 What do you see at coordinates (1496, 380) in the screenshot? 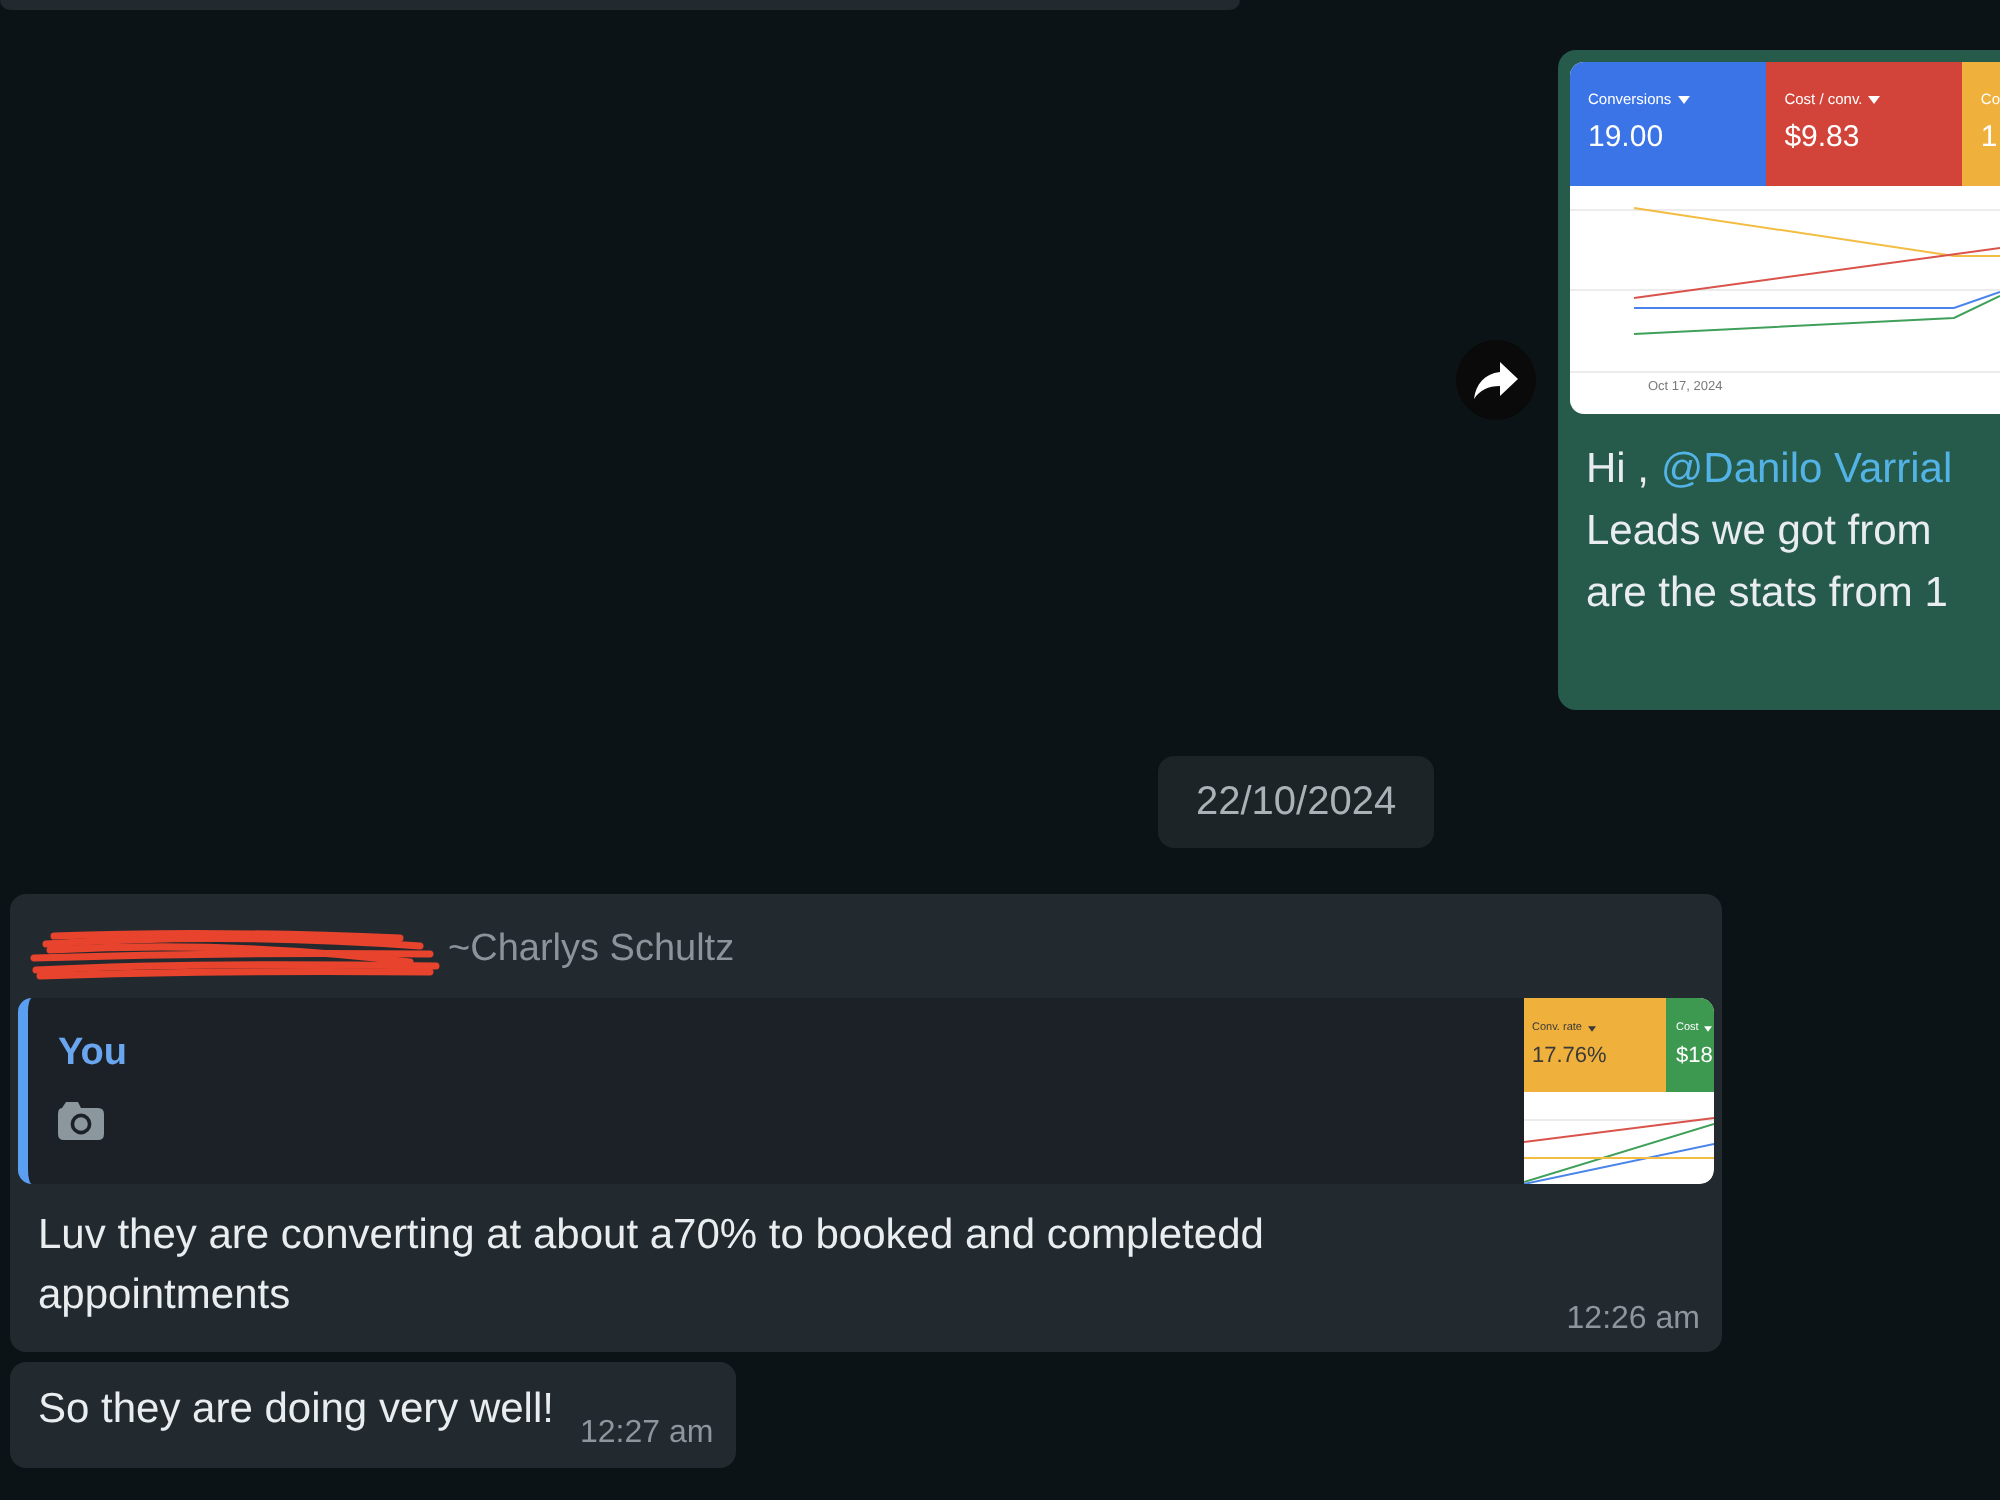
I see `forward-icon` at bounding box center [1496, 380].